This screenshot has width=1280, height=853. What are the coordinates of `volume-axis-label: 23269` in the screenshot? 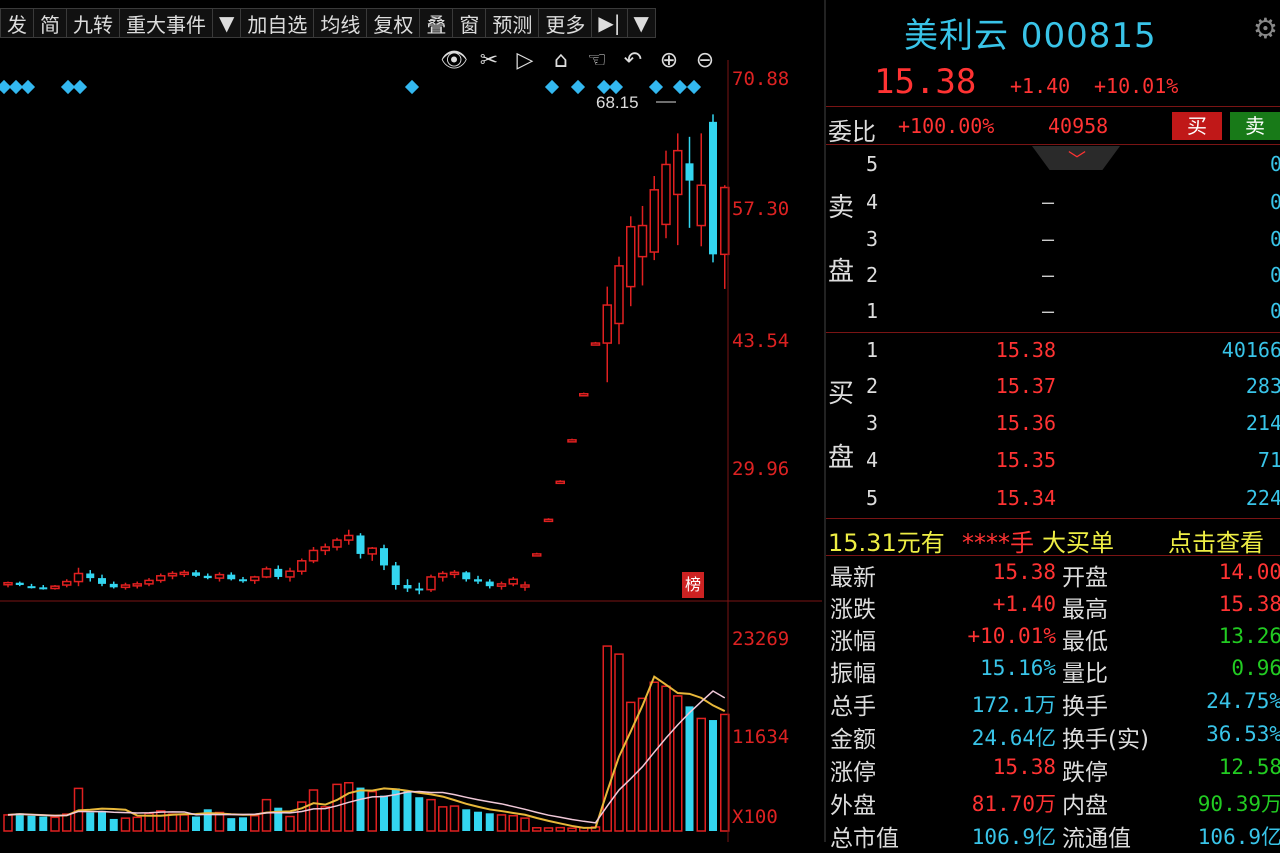 It's located at (761, 639).